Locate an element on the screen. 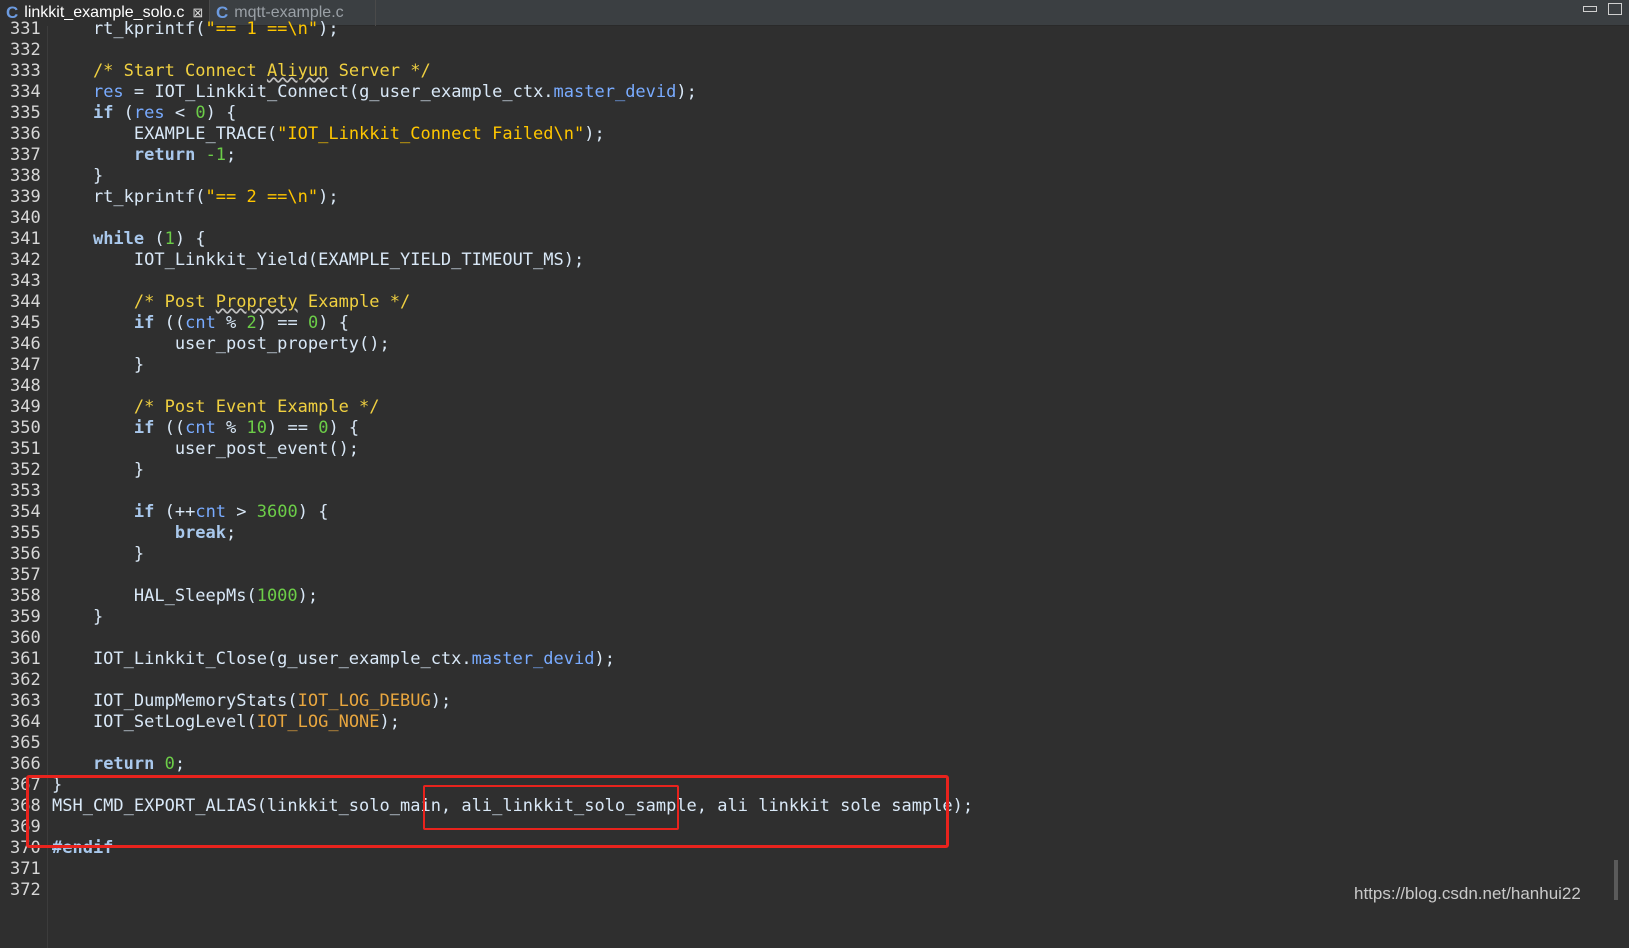 Image resolution: width=1629 pixels, height=948 pixels. line-number: 358 is located at coordinates (25, 596).